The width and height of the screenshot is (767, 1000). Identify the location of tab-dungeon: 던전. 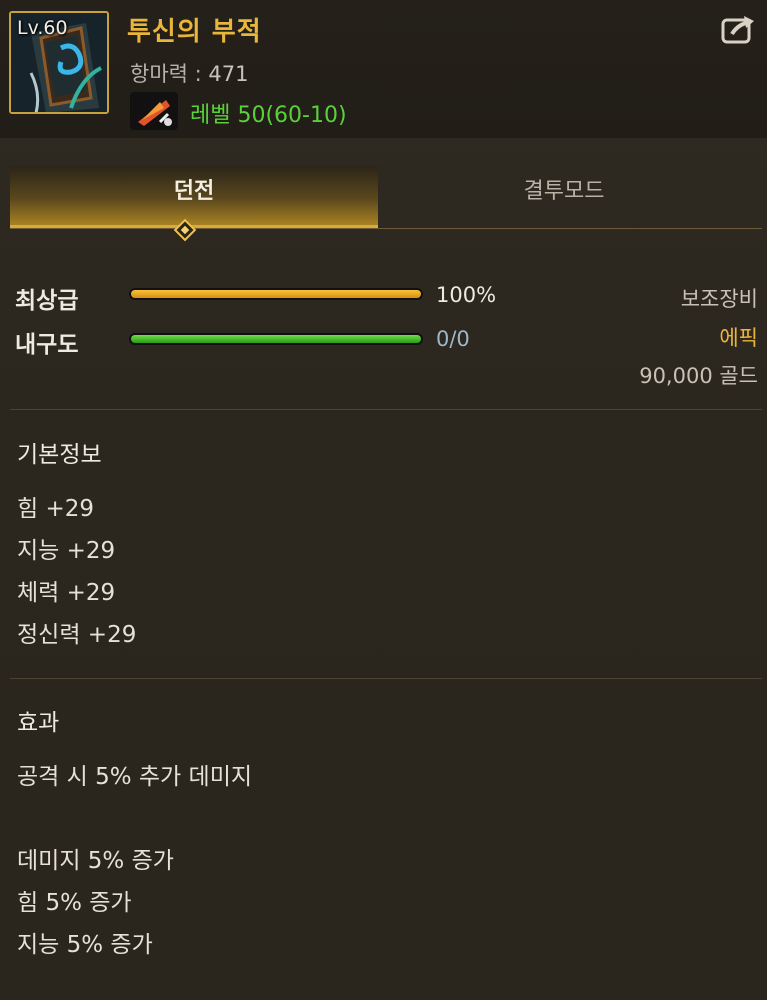
(194, 197).